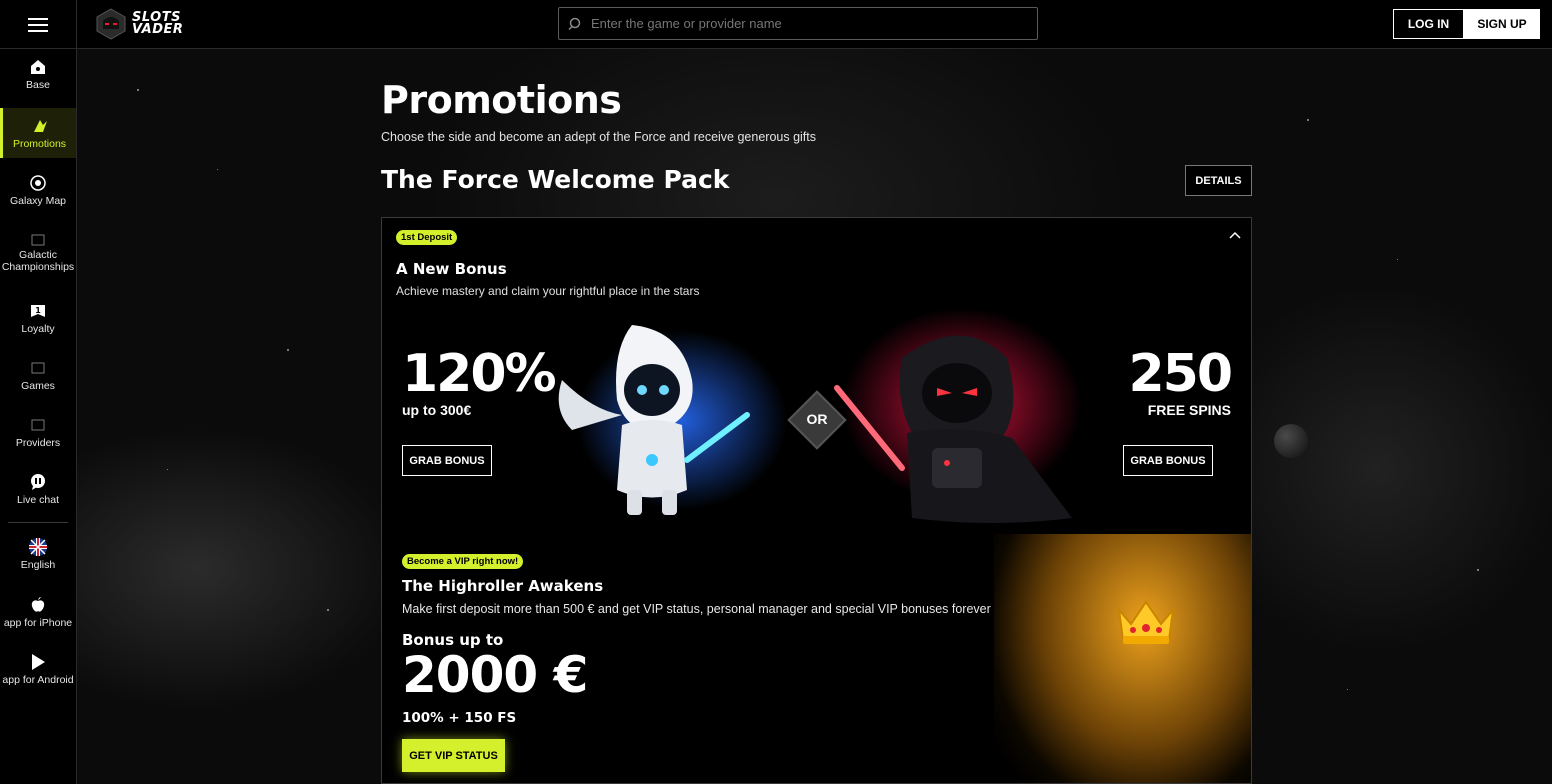 This screenshot has height=784, width=1552. I want to click on sidebar-divider, so click(38, 522).